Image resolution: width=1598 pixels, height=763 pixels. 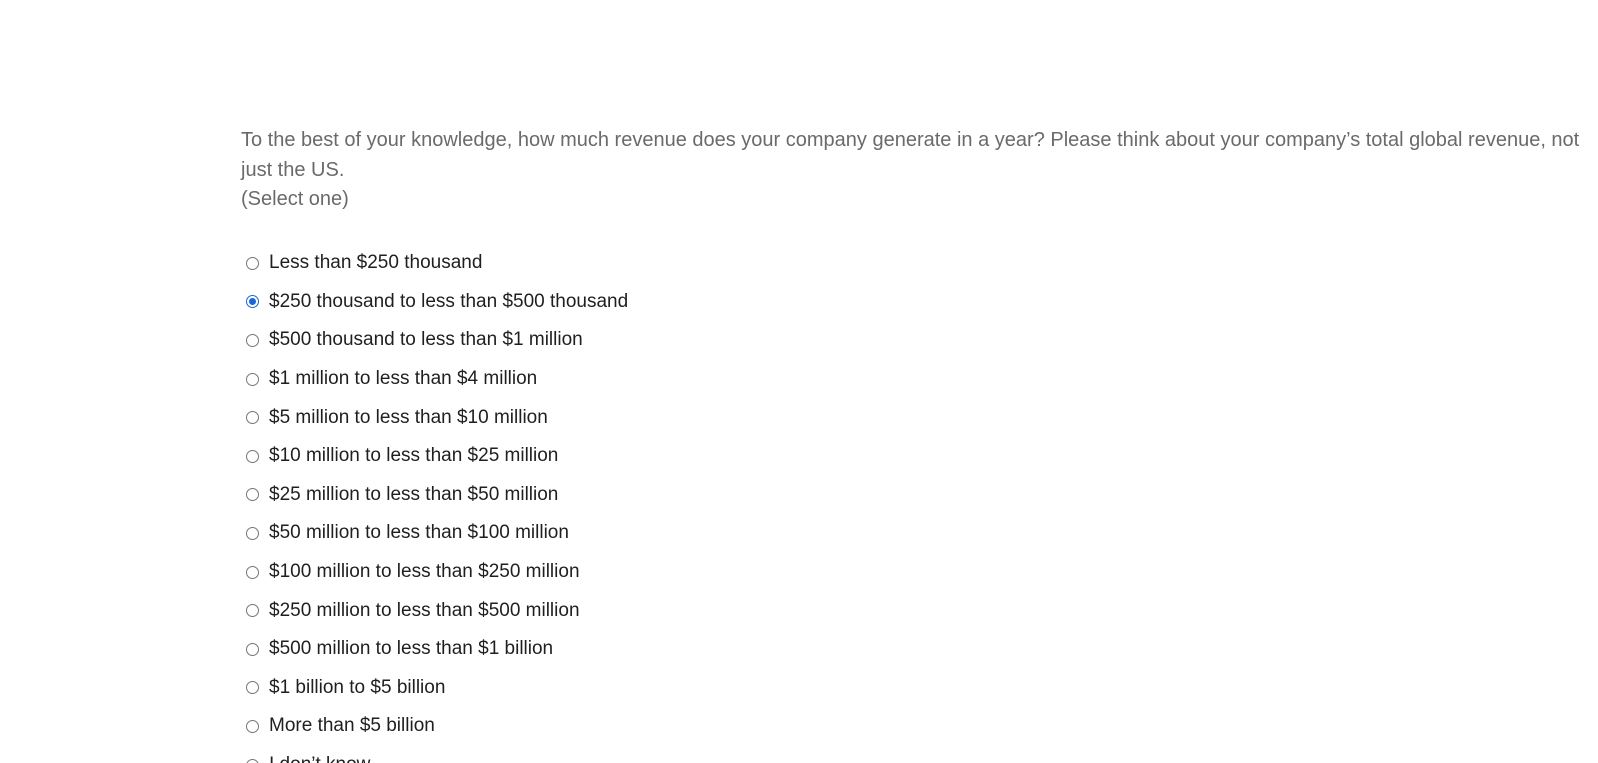 I want to click on option-label: $250 thousand to less than $500 thousand, so click(x=449, y=301).